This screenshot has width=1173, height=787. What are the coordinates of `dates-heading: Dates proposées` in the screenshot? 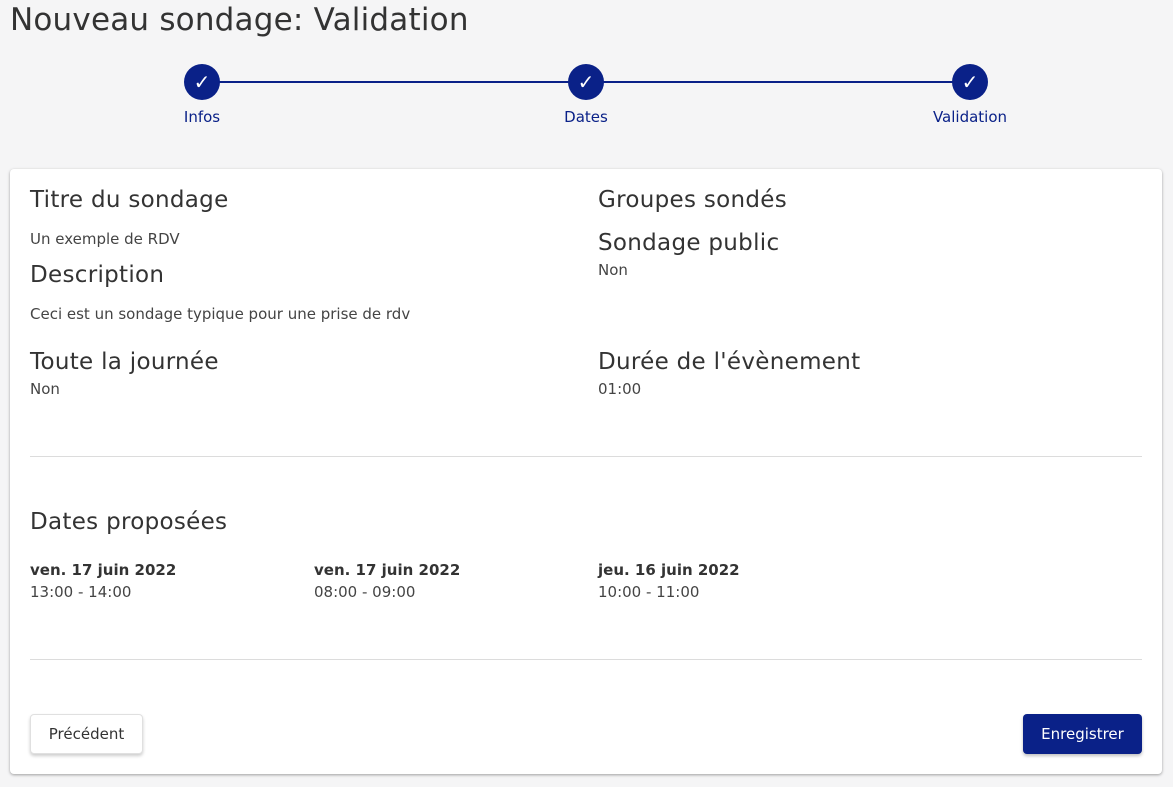 It's located at (129, 522).